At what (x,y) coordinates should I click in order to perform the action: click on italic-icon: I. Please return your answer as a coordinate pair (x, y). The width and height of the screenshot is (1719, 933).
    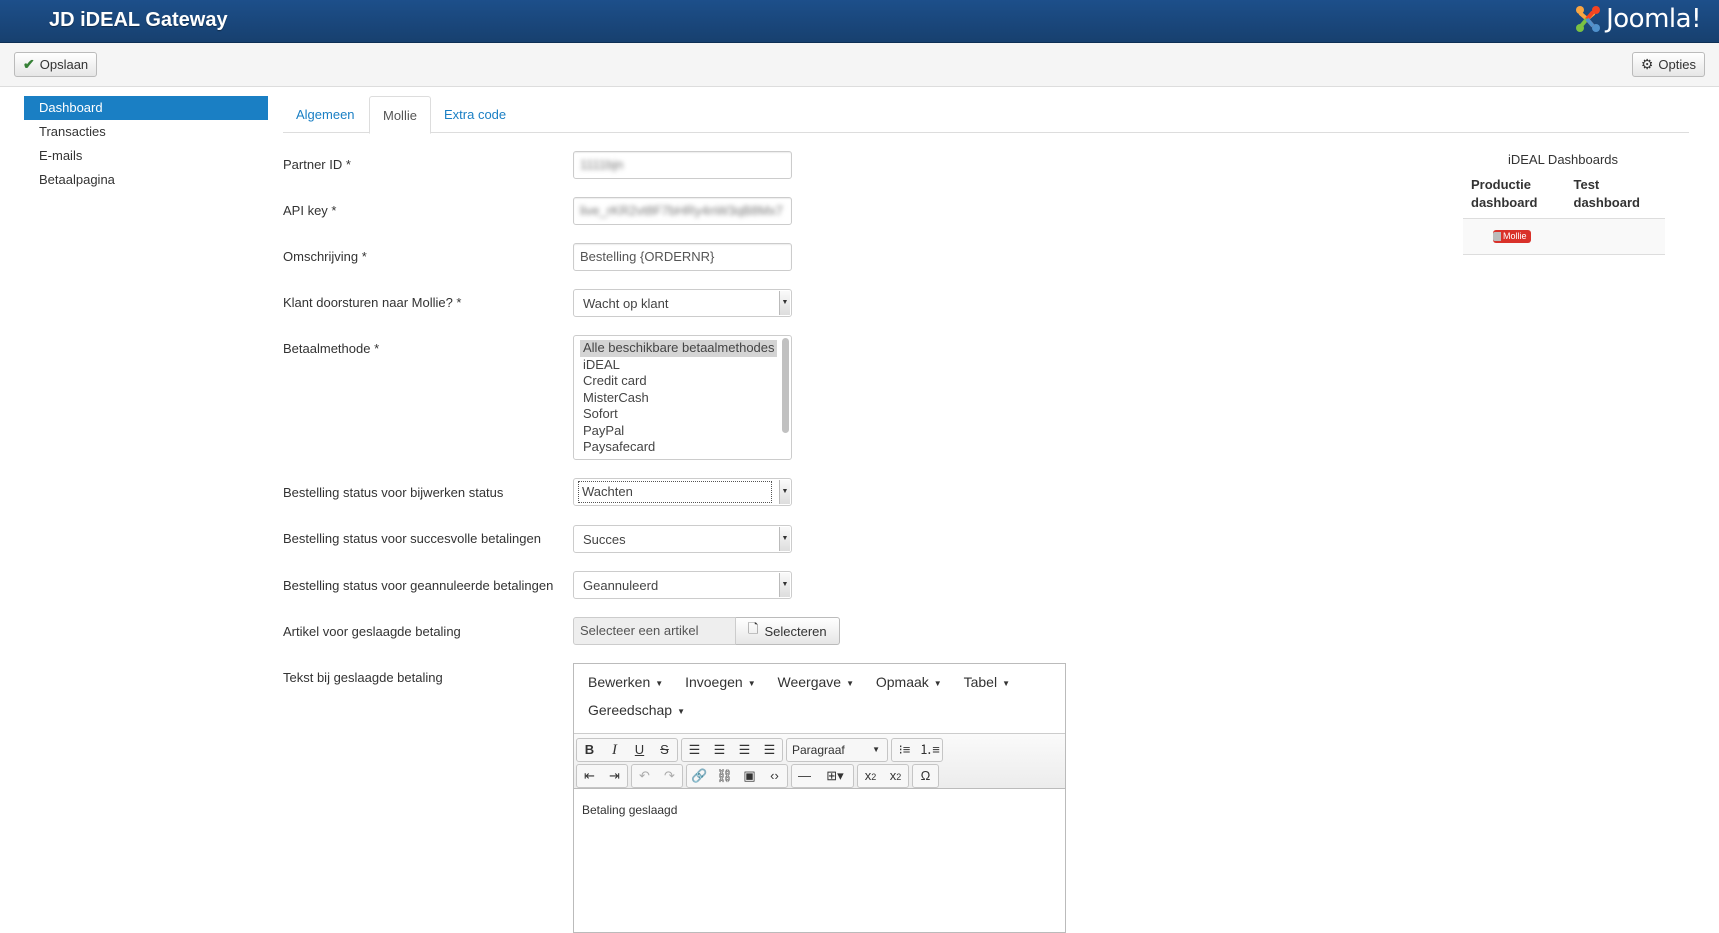
    Looking at the image, I should click on (614, 750).